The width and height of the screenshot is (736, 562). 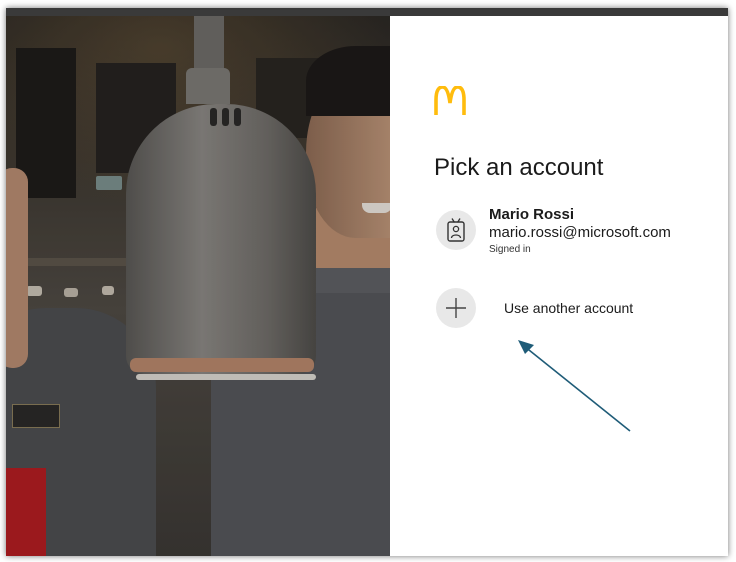 I want to click on id-badge-icon, so click(x=456, y=230).